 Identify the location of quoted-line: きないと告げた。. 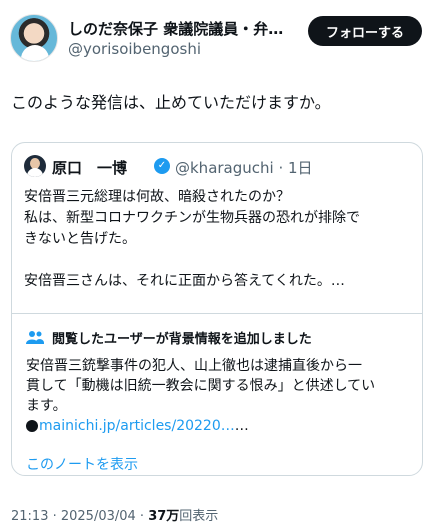
(80, 239).